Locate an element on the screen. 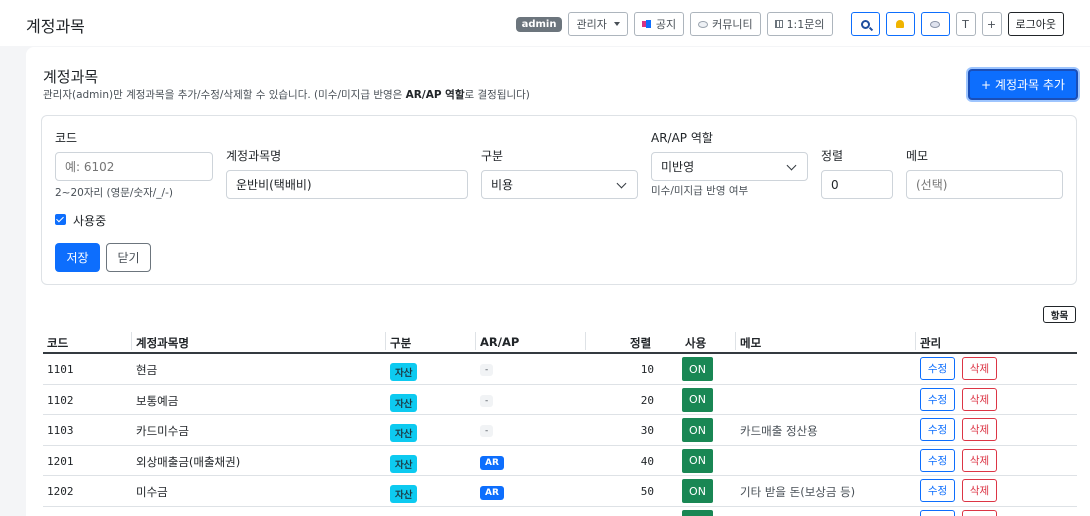  cell-sort: 40 is located at coordinates (647, 461).